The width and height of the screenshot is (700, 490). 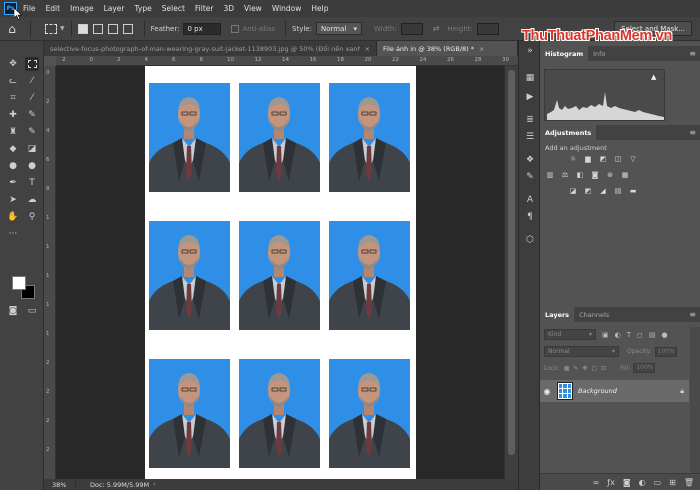 I want to click on feather-input: 0 px, so click(x=202, y=28).